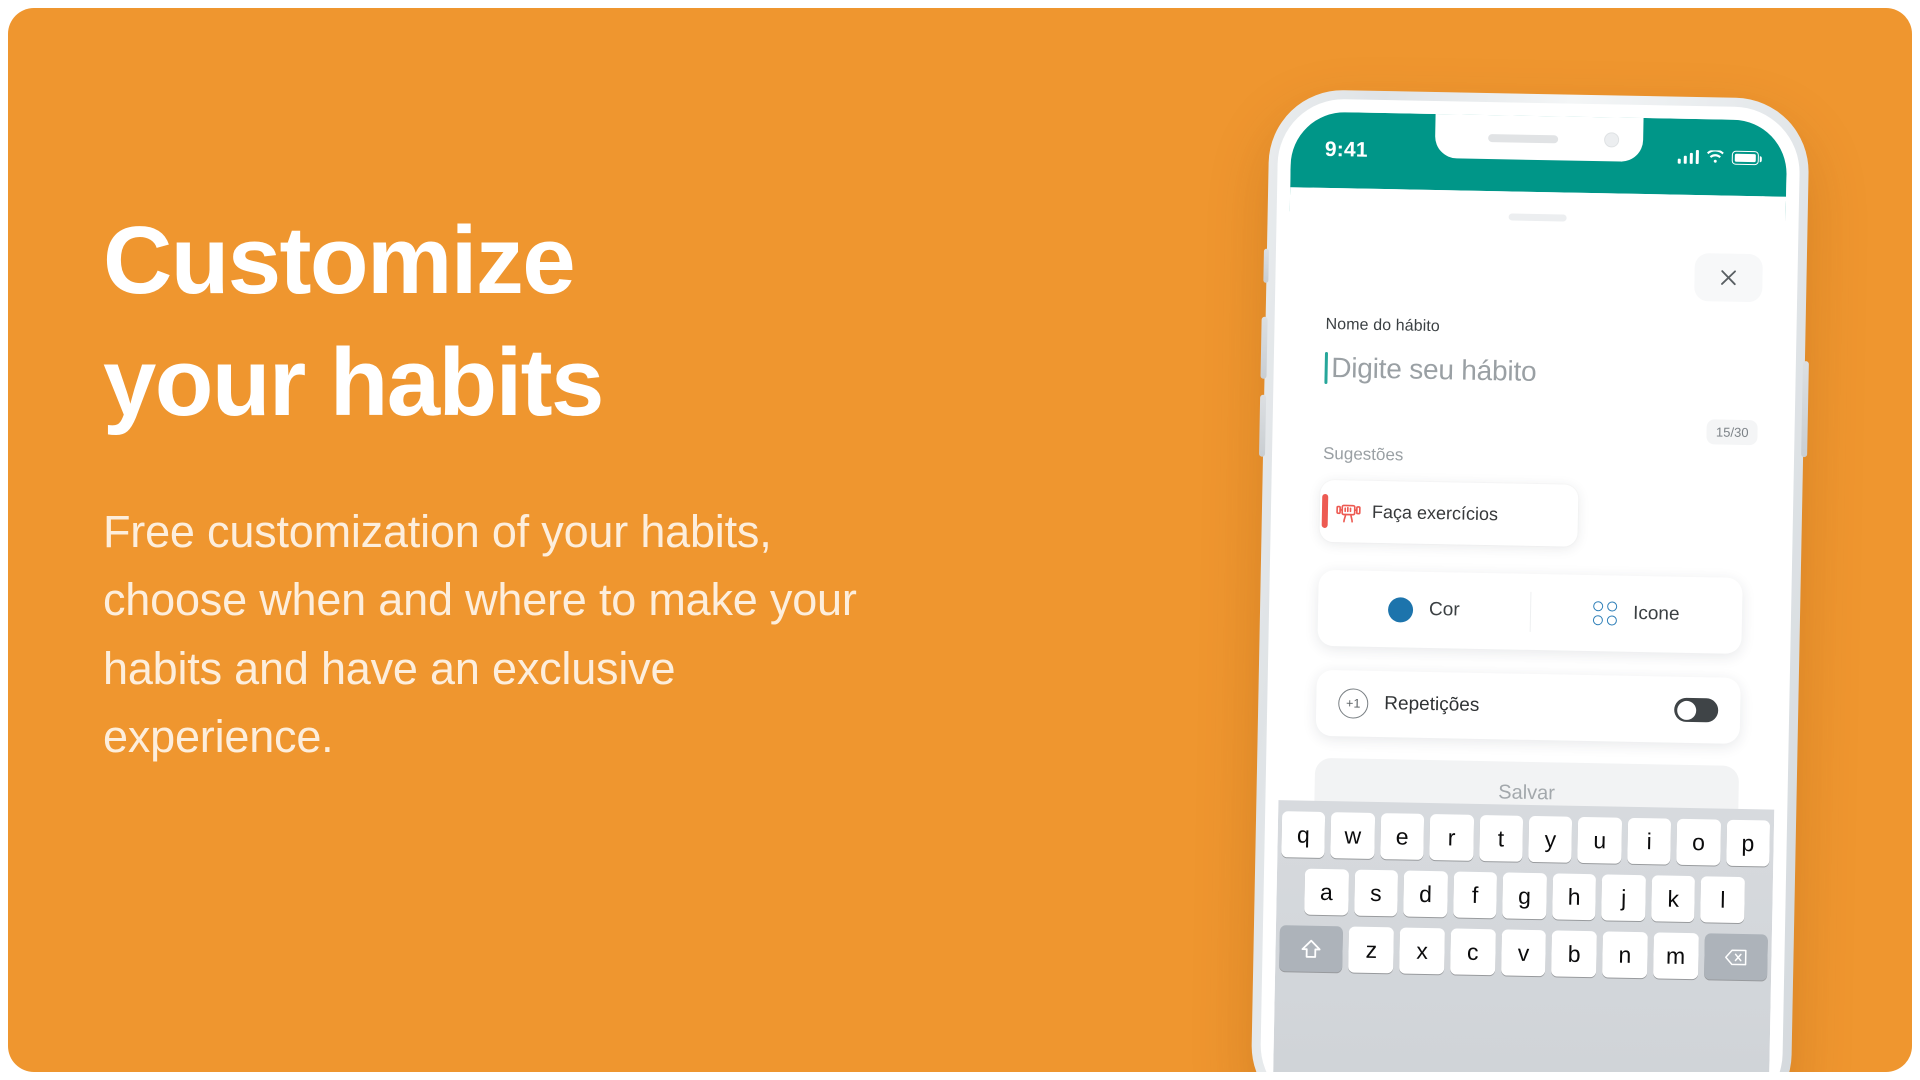  Describe the element at coordinates (1434, 369) in the screenshot. I see `habit-input-placeholder: Digite seu hábito` at that location.